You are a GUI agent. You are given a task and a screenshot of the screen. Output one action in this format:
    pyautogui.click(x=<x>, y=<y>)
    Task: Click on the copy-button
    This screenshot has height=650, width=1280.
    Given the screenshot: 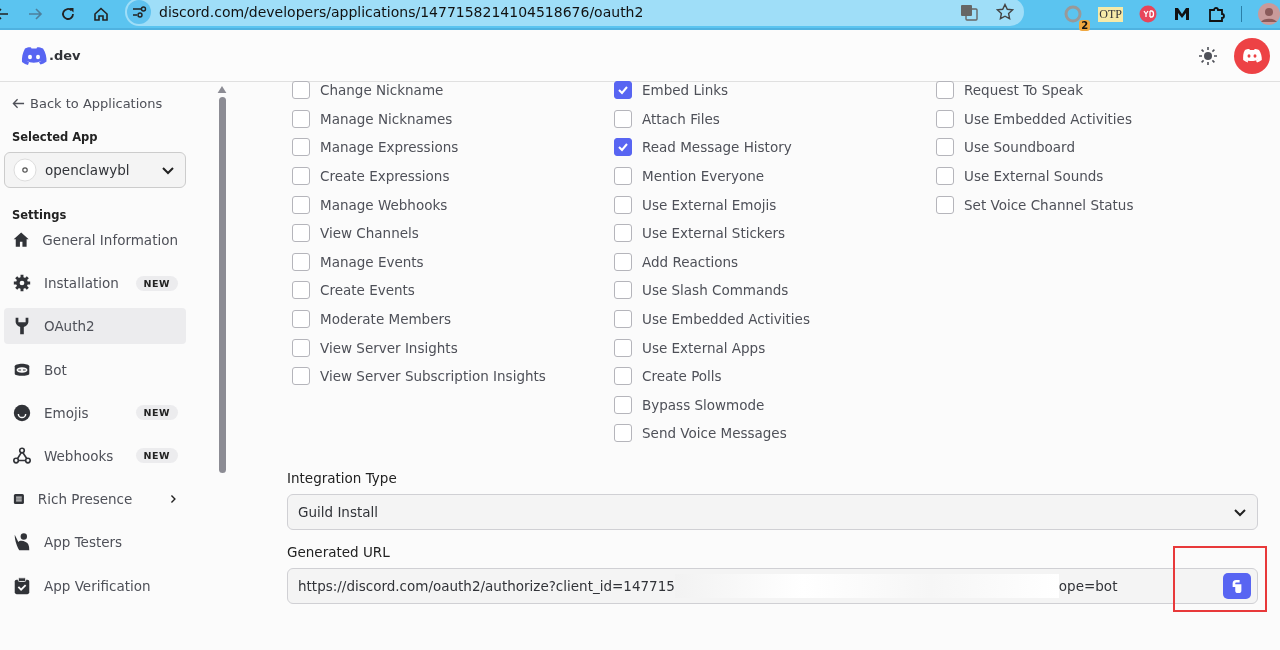 What is the action you would take?
    pyautogui.click(x=1237, y=586)
    